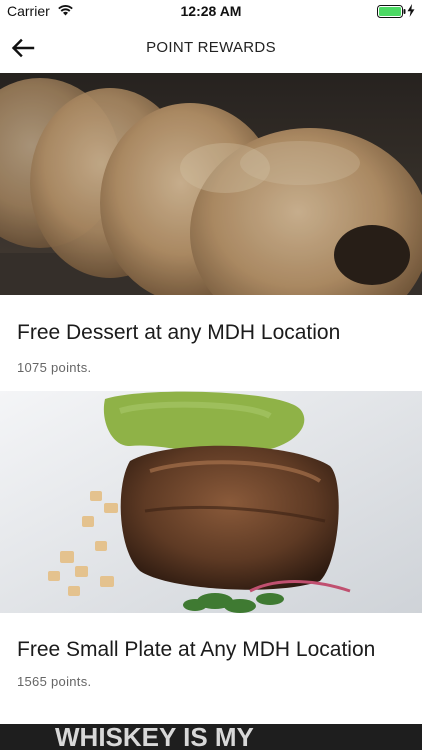 This screenshot has height=750, width=422. Describe the element at coordinates (411, 10) in the screenshot. I see `charging-bolt-icon` at that location.